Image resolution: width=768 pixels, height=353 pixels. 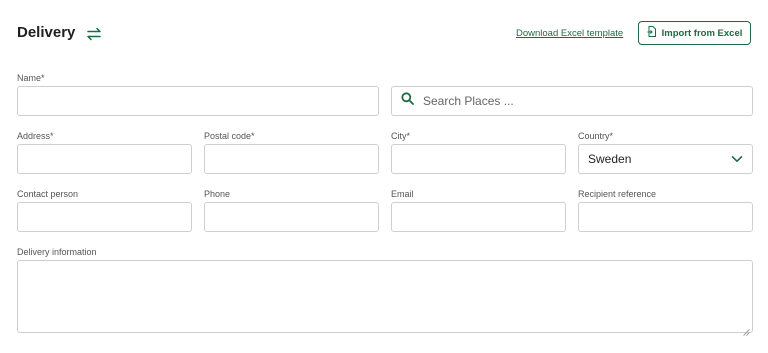 I want to click on country-select: Sweden, so click(x=665, y=159).